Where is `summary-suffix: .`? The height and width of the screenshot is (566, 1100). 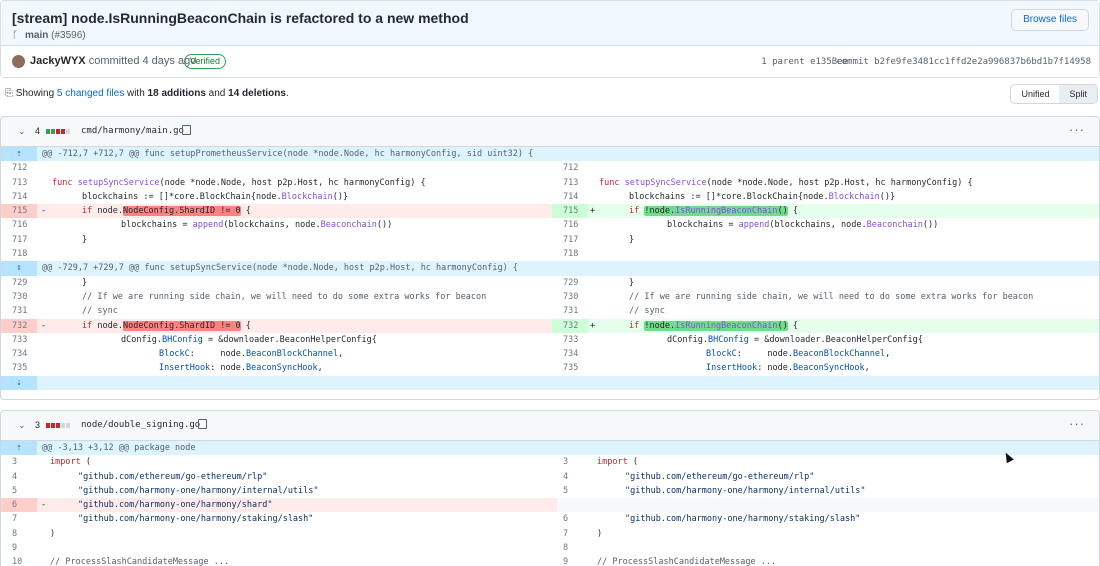
summary-suffix: . is located at coordinates (287, 93).